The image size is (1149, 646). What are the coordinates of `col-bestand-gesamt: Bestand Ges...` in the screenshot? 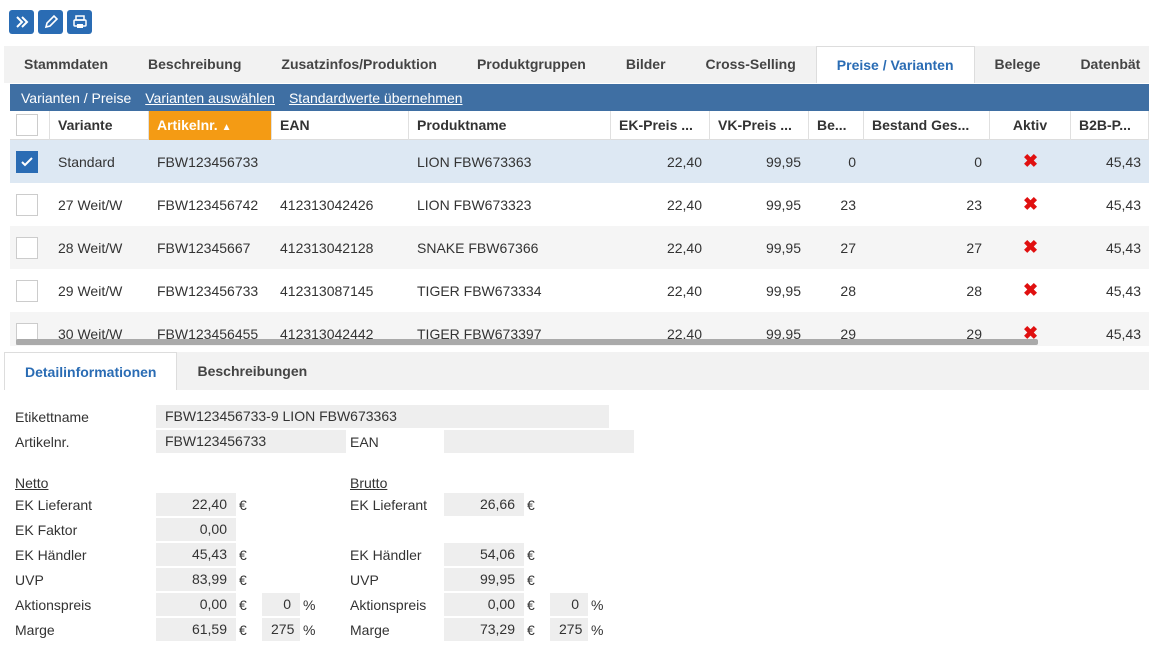 It's located at (927, 125).